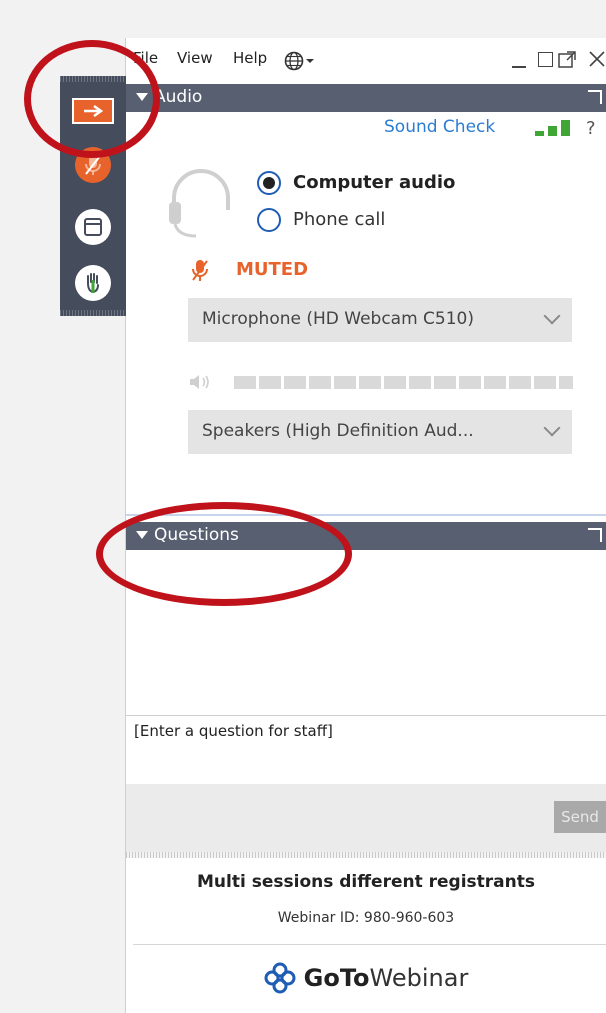  I want to click on annotation-circle-questions, so click(224, 554).